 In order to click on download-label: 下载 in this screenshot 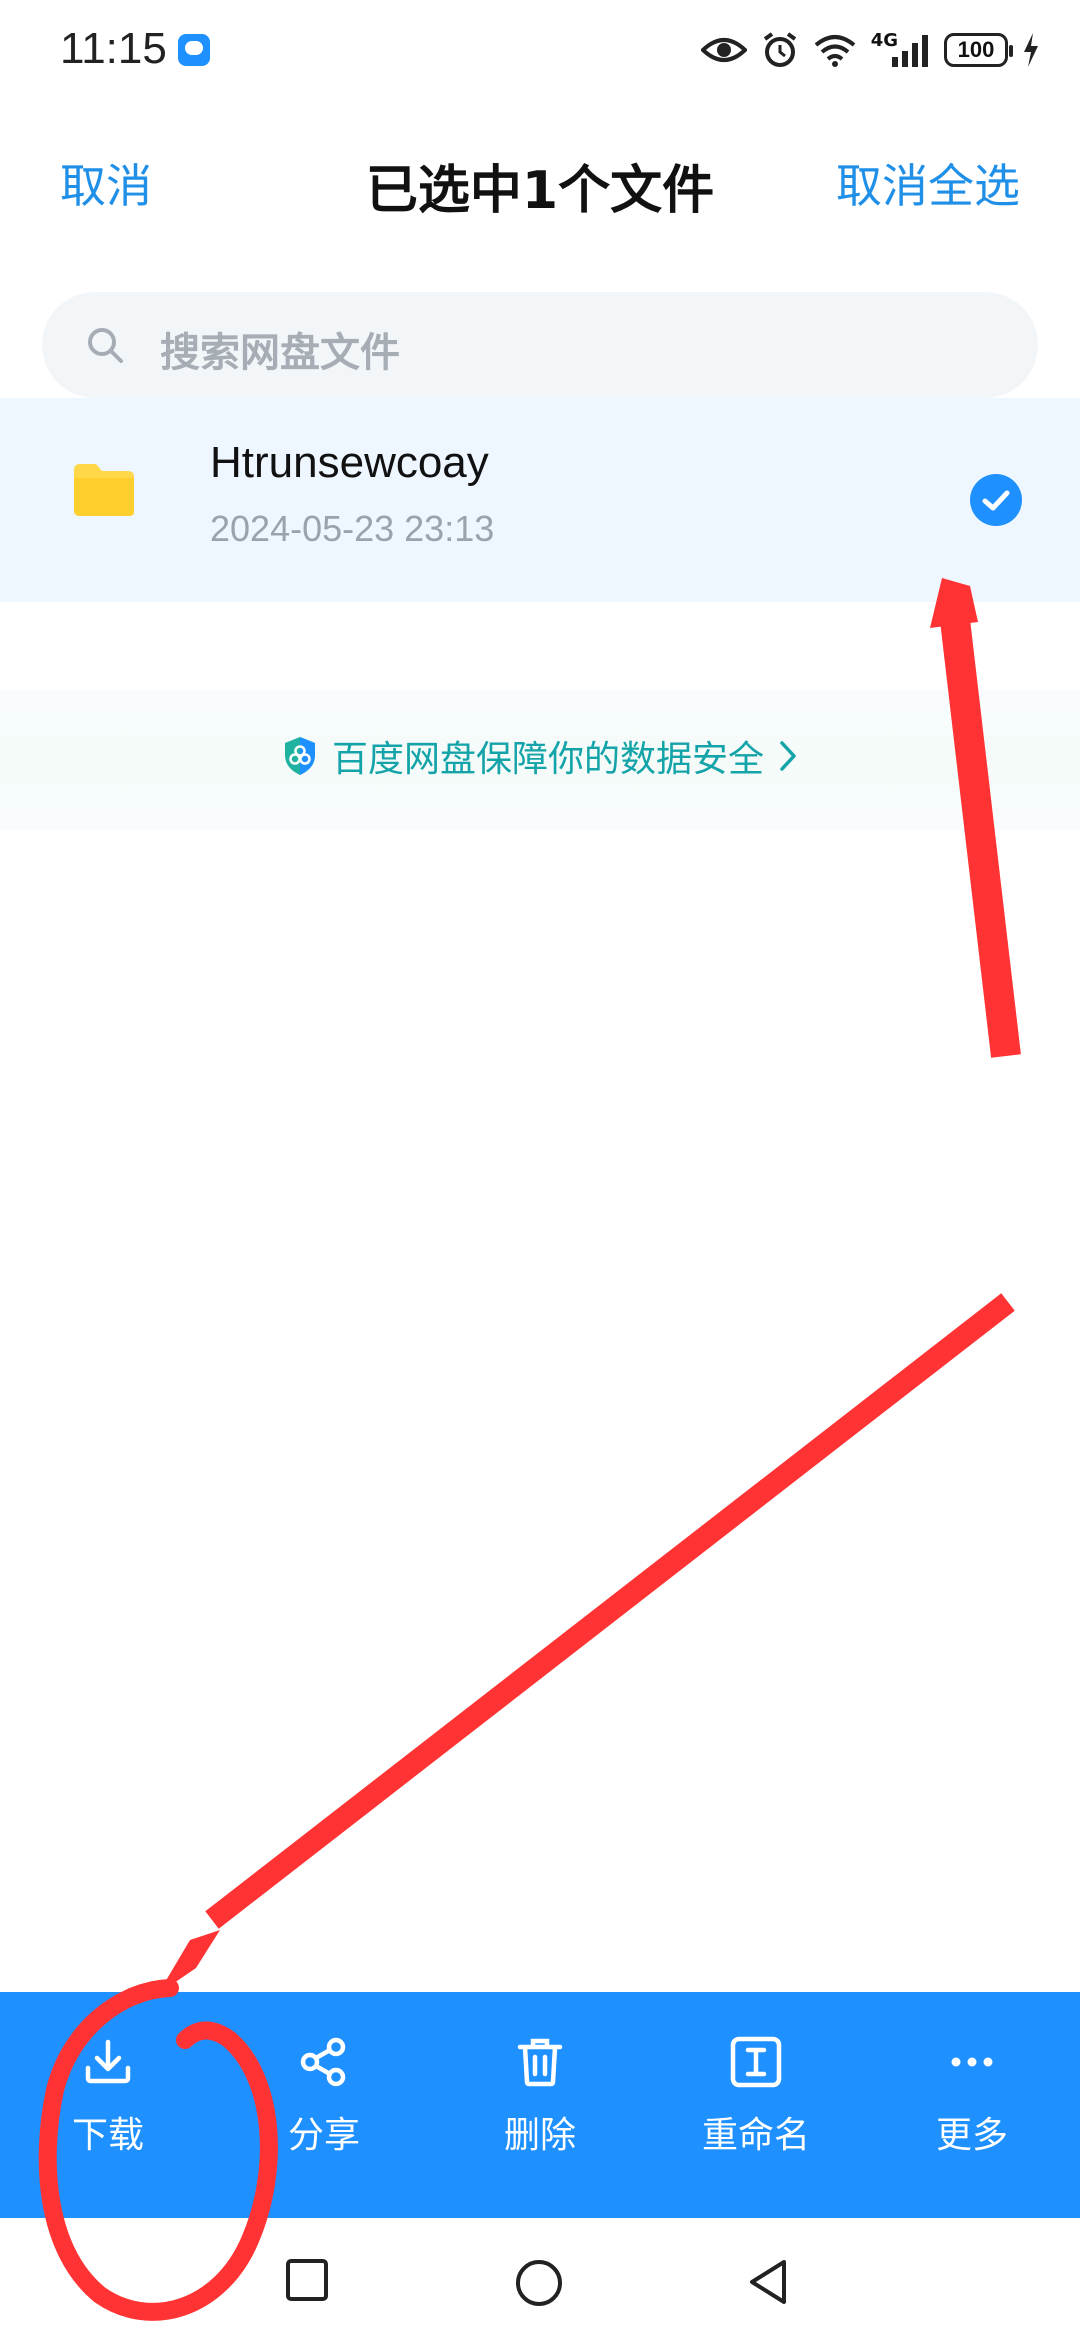, I will do `click(107, 2135)`.